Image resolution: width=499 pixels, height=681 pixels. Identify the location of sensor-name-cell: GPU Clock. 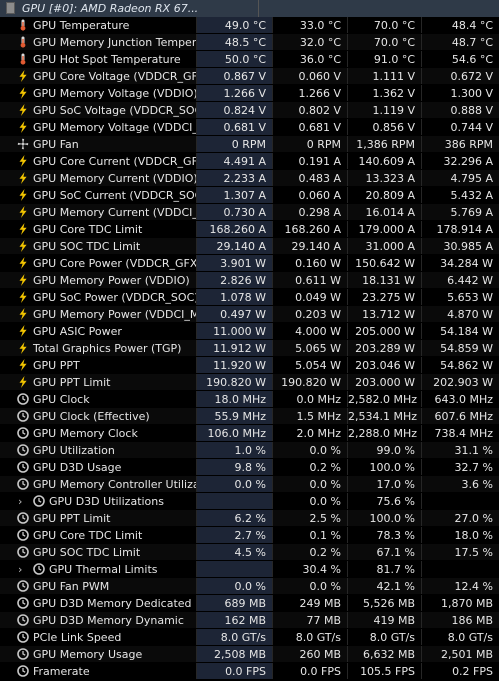
(98, 399).